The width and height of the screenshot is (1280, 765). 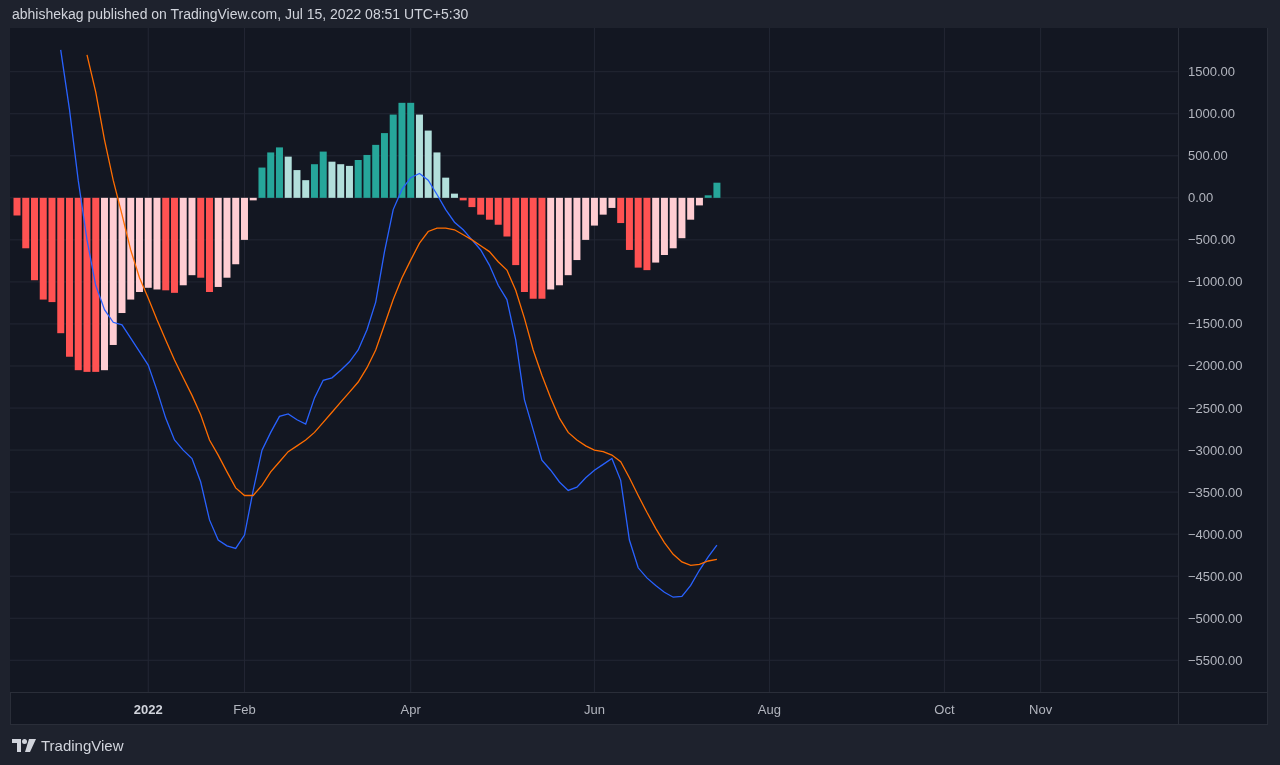 What do you see at coordinates (1215, 324) in the screenshot?
I see `axis-label: −1500.00` at bounding box center [1215, 324].